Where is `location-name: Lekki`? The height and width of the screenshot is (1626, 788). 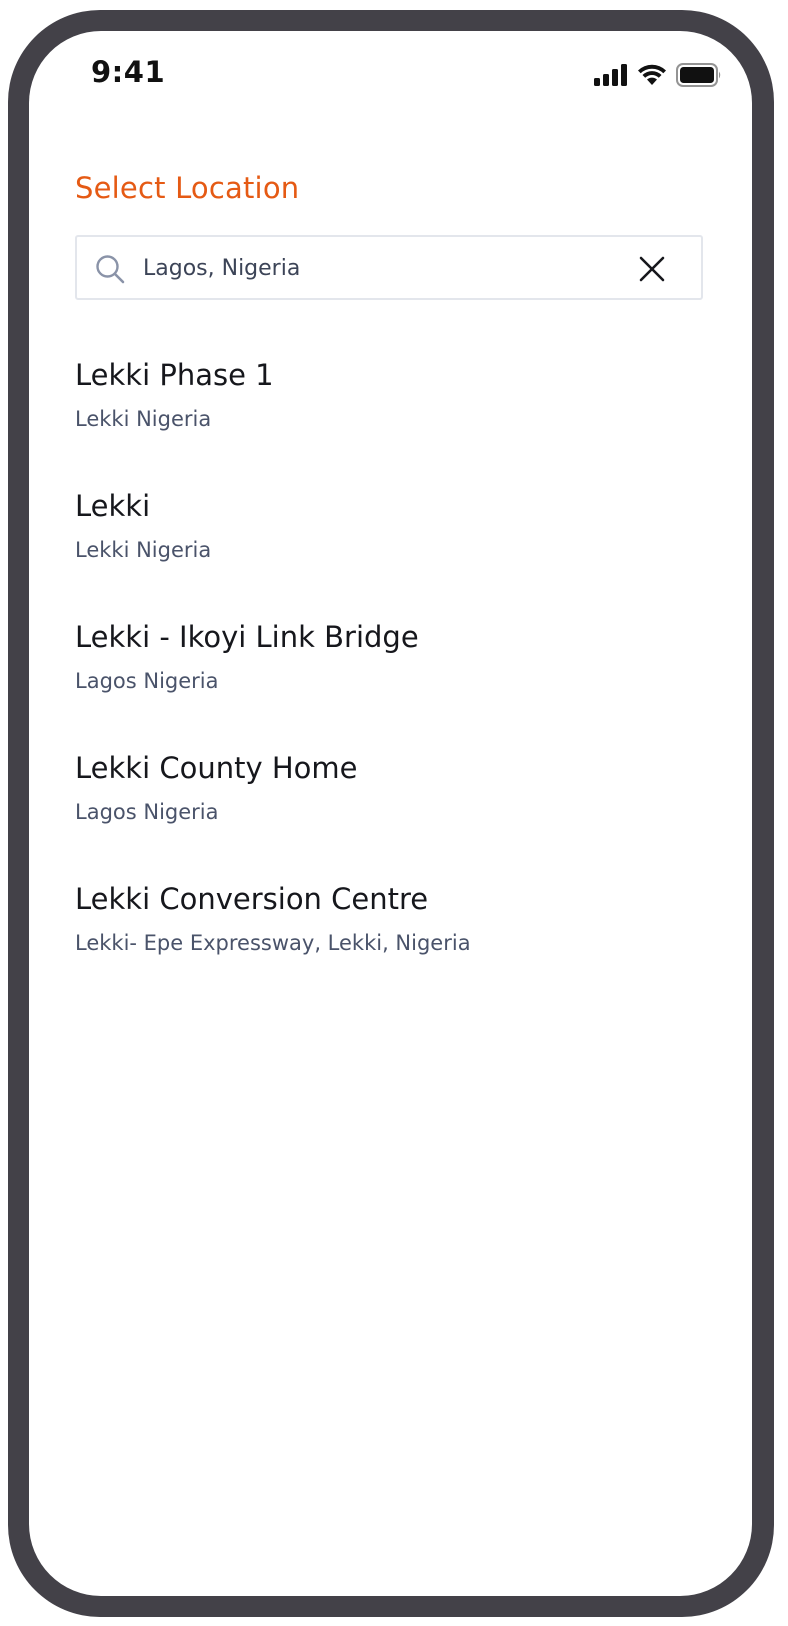 location-name: Lekki is located at coordinates (113, 506).